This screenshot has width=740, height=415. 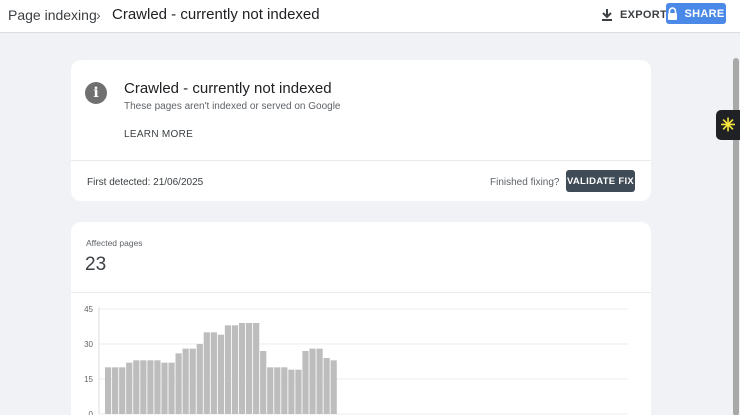 What do you see at coordinates (145, 182) in the screenshot?
I see `first-detected-text: First detected: 21/06/2025` at bounding box center [145, 182].